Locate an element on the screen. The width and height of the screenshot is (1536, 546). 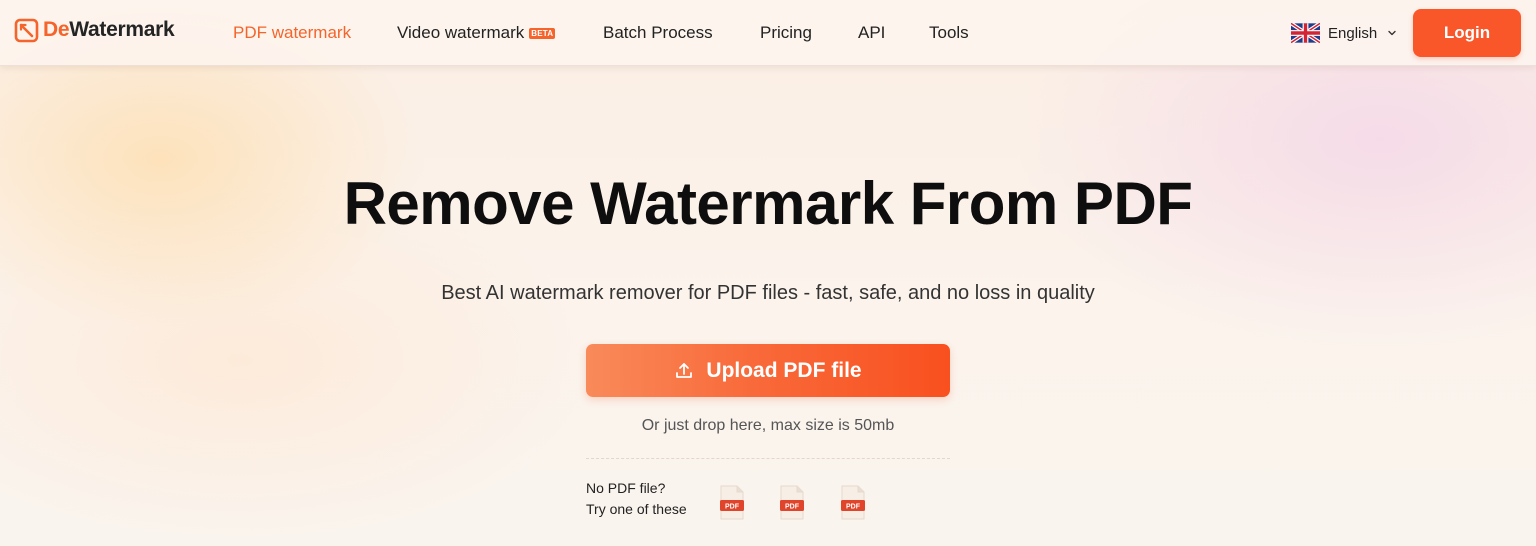
nav-label: Video watermark is located at coordinates (461, 32).